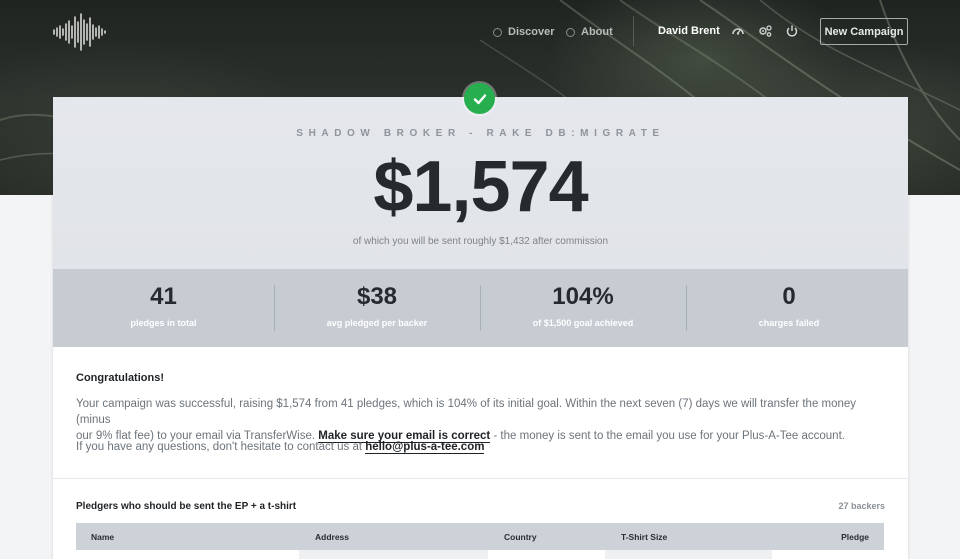  I want to click on top-nav: Discover About David Brent New Campaign, so click(480, 32).